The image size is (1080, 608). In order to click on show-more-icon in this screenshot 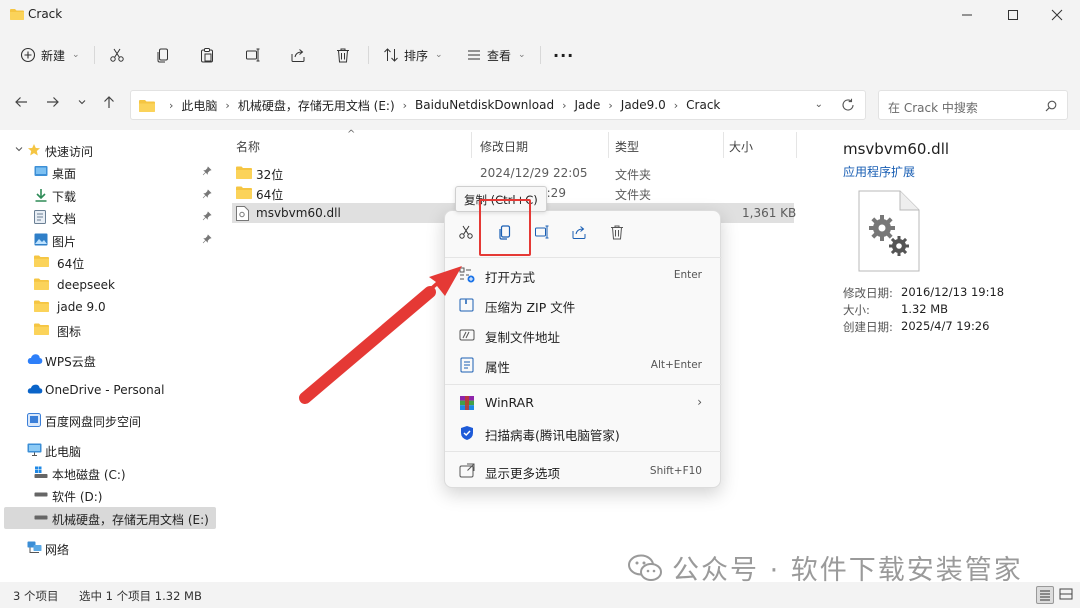, I will do `click(467, 471)`.